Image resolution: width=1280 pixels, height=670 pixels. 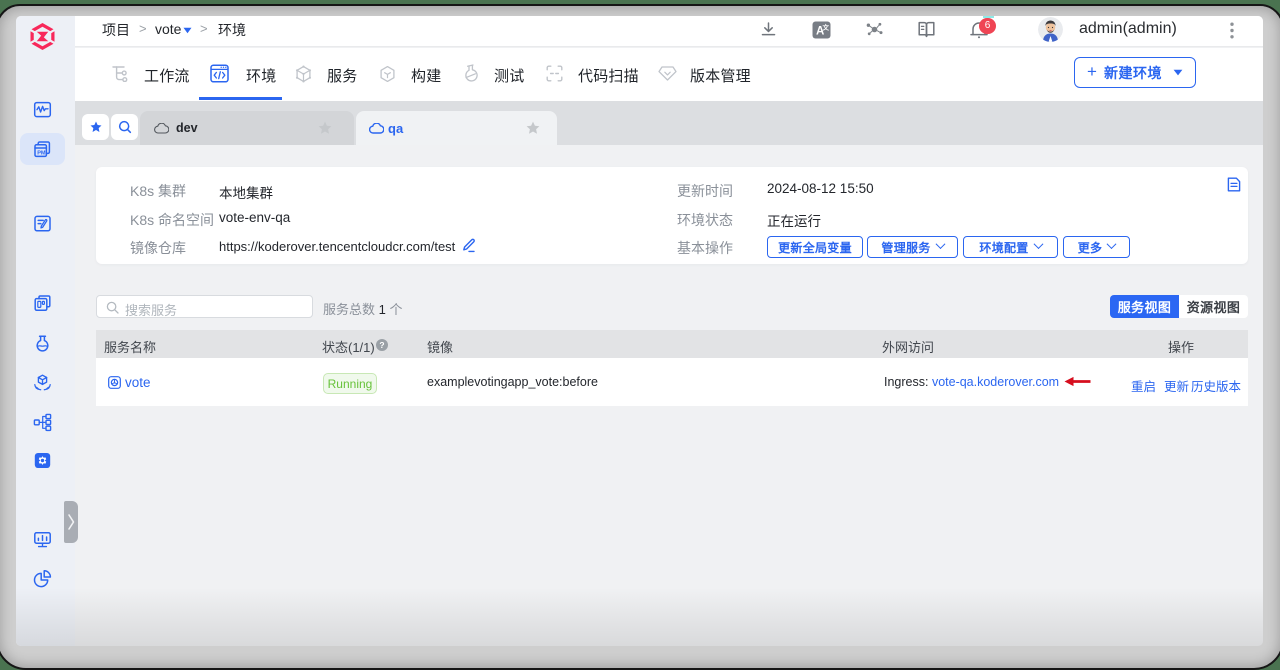 I want to click on svg-text: PM, so click(x=41, y=153).